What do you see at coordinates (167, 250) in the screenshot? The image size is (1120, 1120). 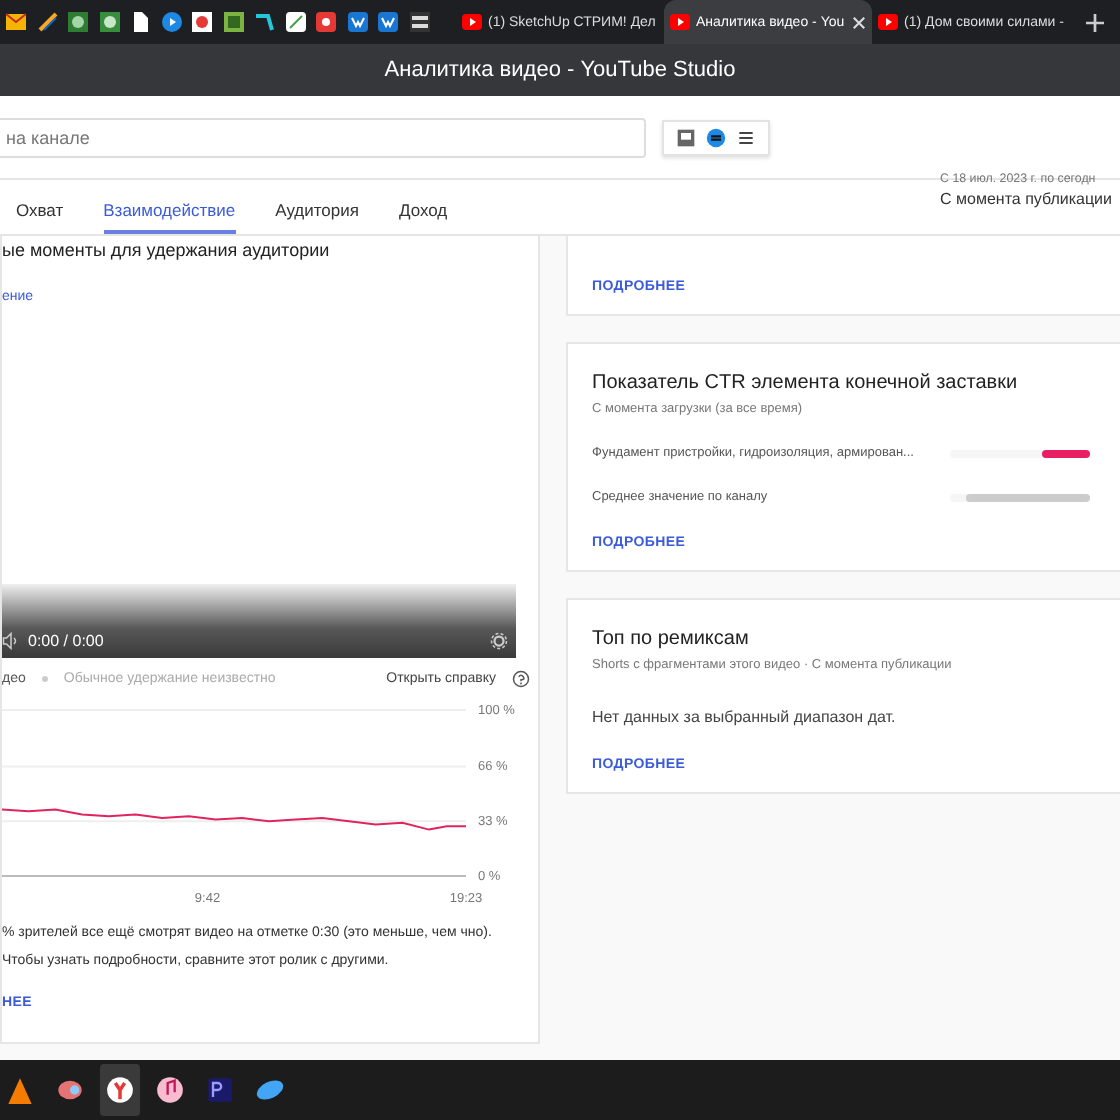 I see `card-heading: ые моменты для удержания аудитории` at bounding box center [167, 250].